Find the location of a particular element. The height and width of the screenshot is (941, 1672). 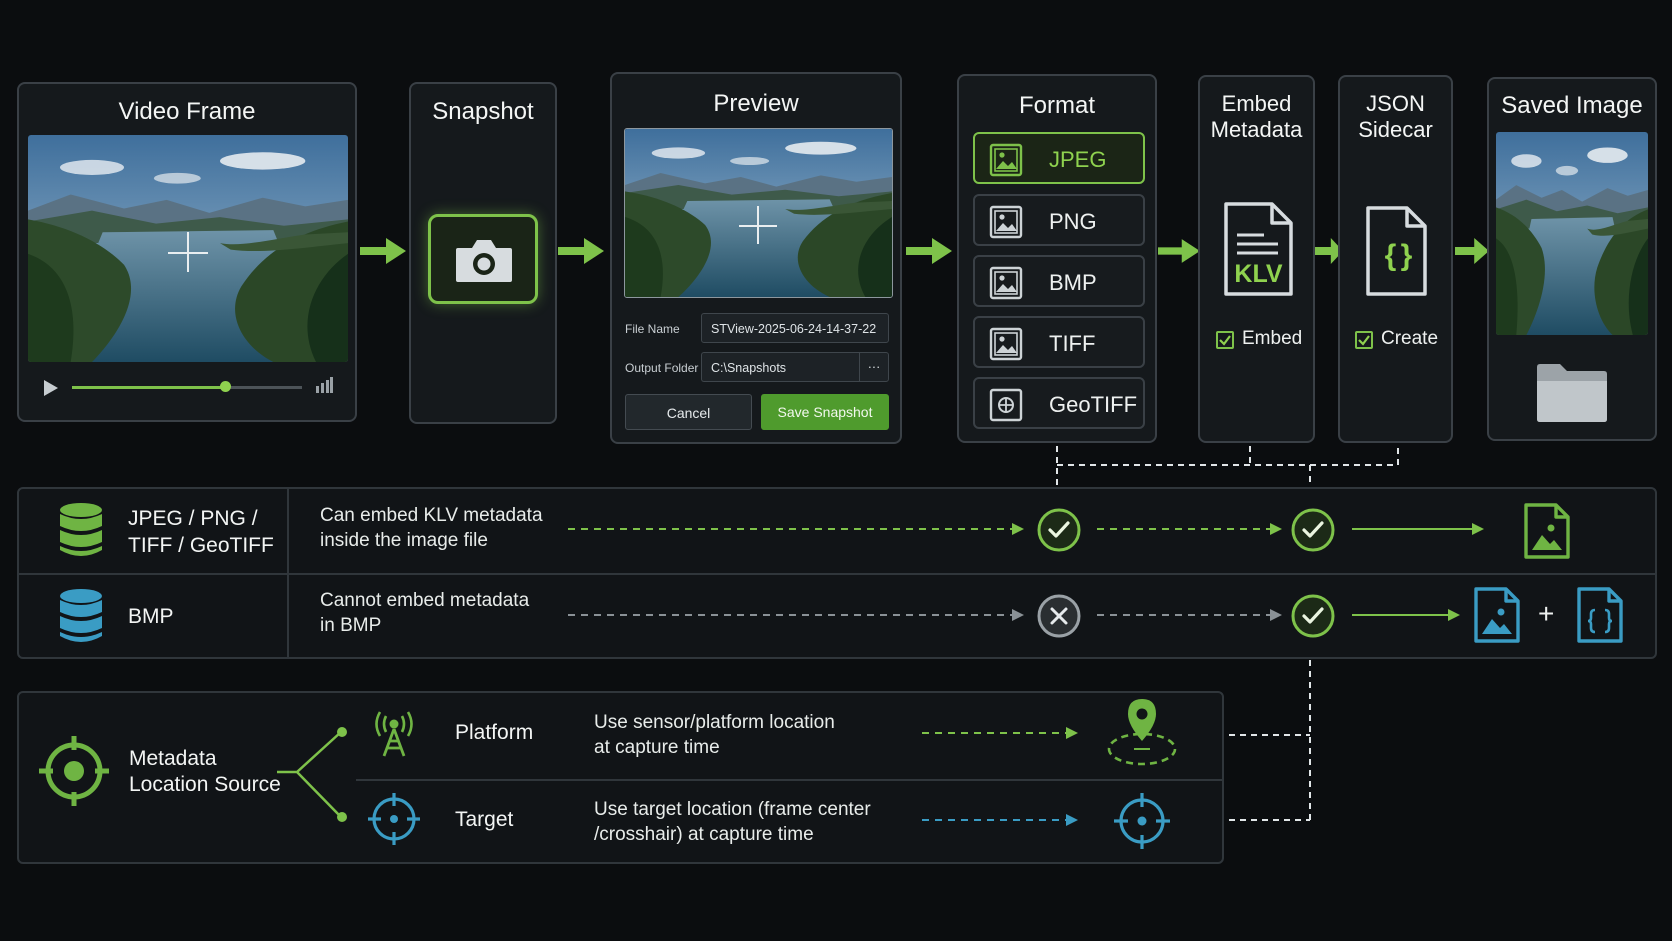

video-frame-image is located at coordinates (188, 248).